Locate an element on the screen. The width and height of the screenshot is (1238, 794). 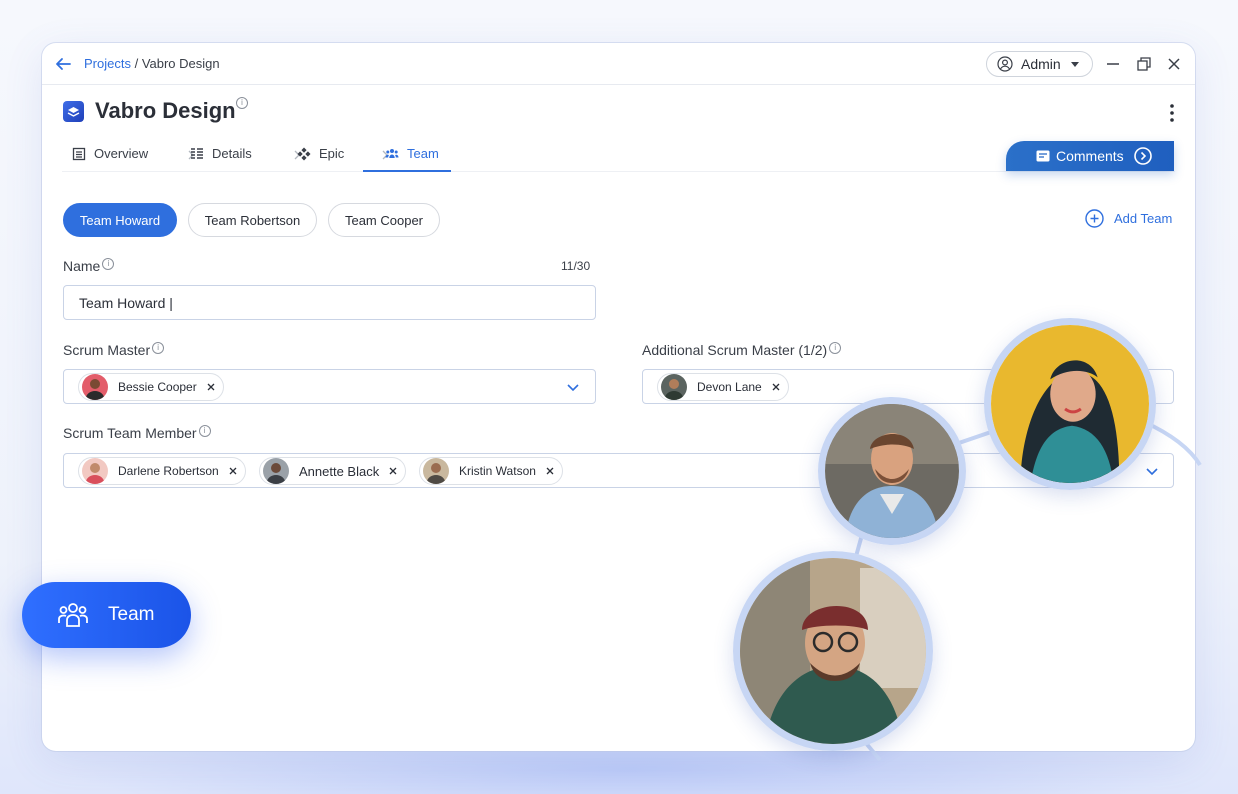
comments-label: Comments is located at coordinates (1090, 156).